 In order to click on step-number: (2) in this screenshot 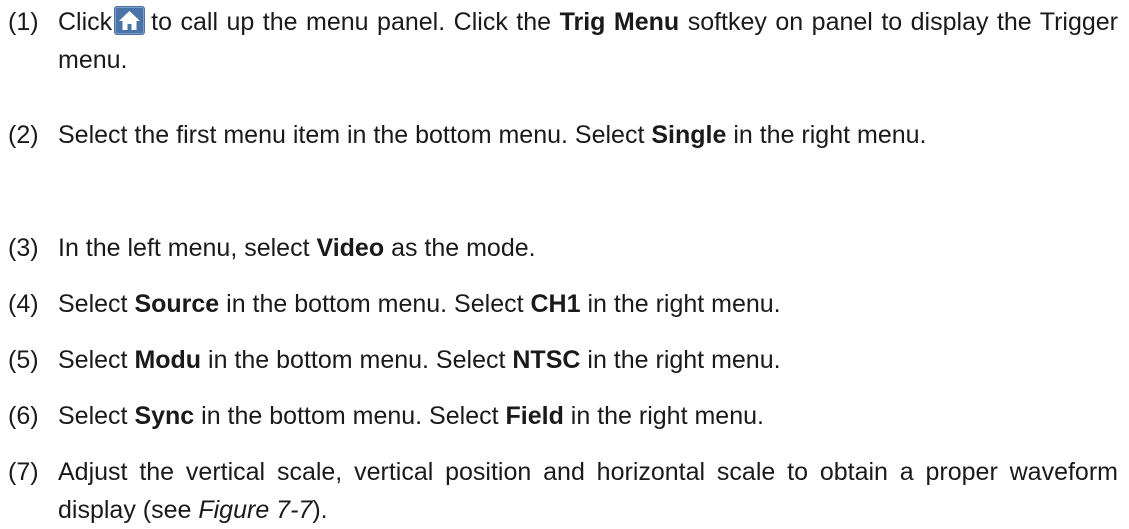, I will do `click(23, 135)`.